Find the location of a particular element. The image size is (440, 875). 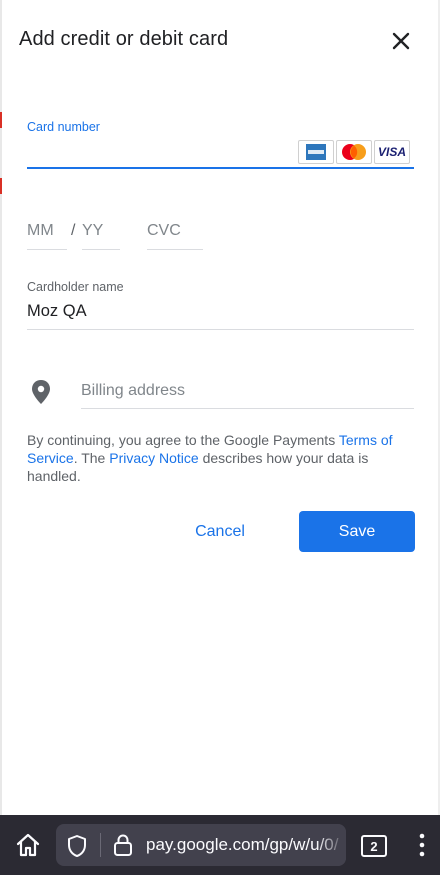

expiry-year-field: YY is located at coordinates (101, 234).